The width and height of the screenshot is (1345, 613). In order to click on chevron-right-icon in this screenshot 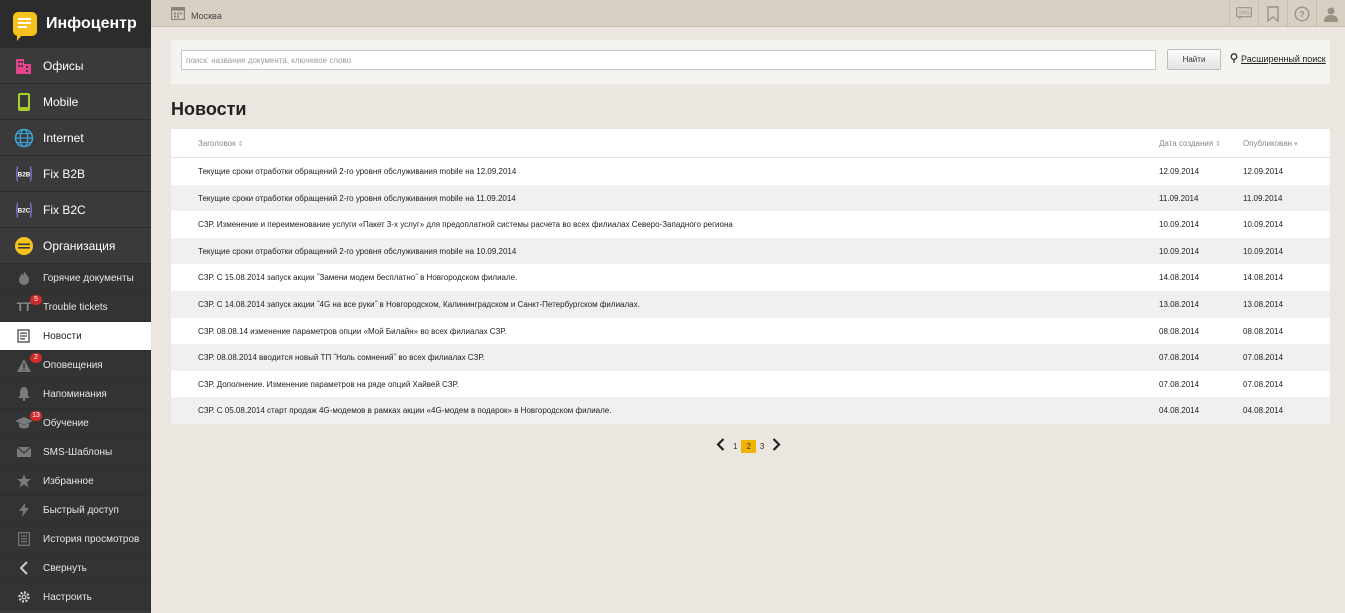, I will do `click(776, 446)`.